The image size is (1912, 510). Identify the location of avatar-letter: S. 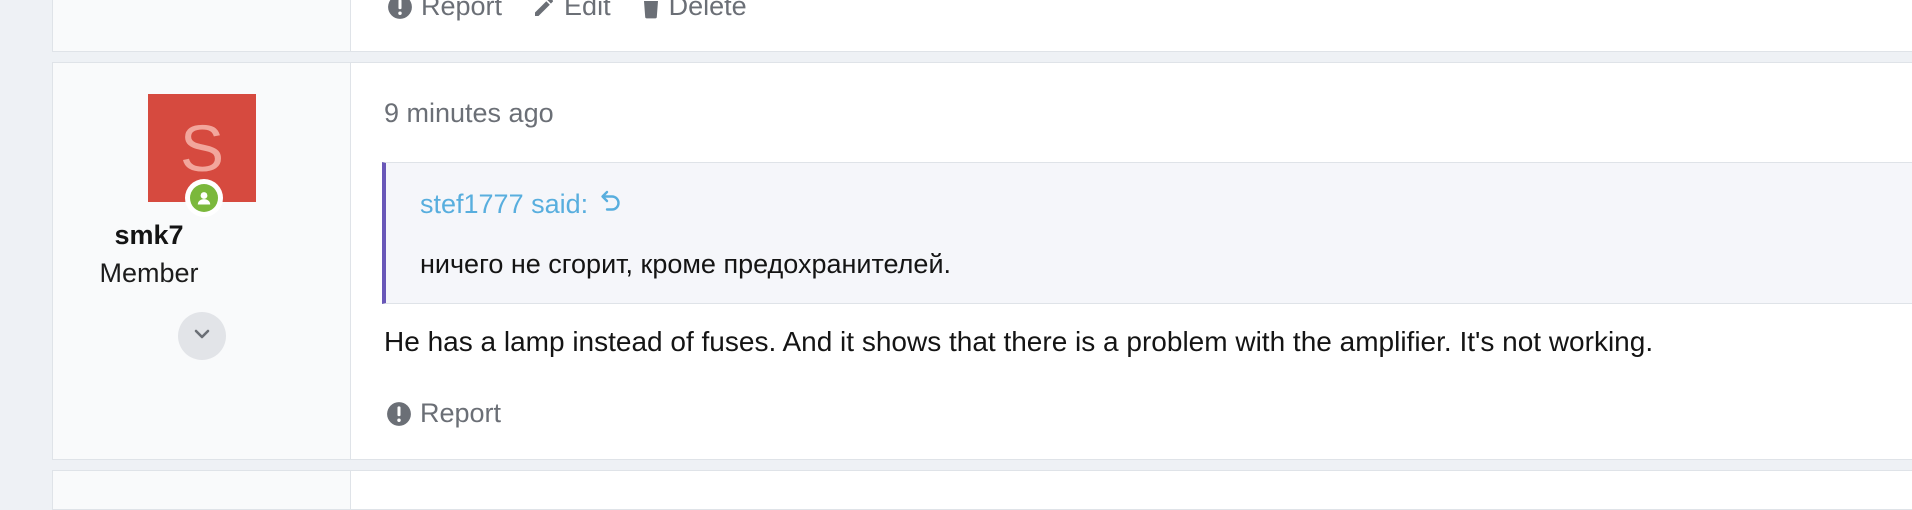
(202, 148).